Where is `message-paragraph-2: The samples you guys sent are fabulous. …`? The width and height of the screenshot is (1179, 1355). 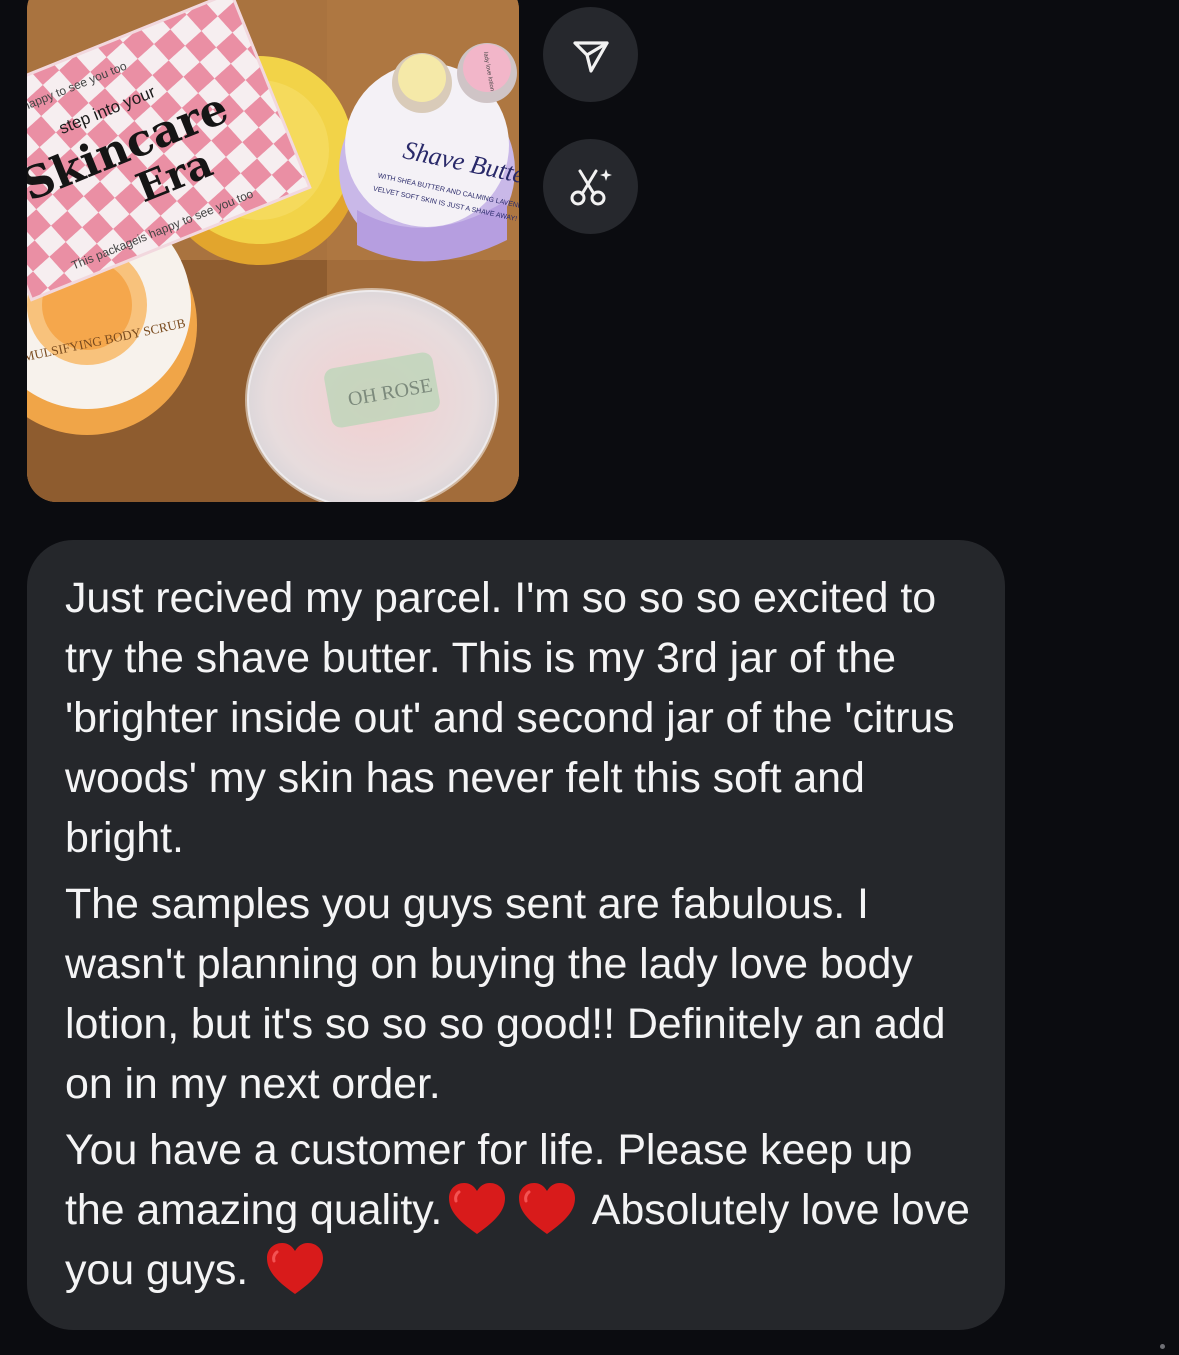
message-paragraph-2: The samples you guys sent are fabulous. … is located at coordinates (511, 994).